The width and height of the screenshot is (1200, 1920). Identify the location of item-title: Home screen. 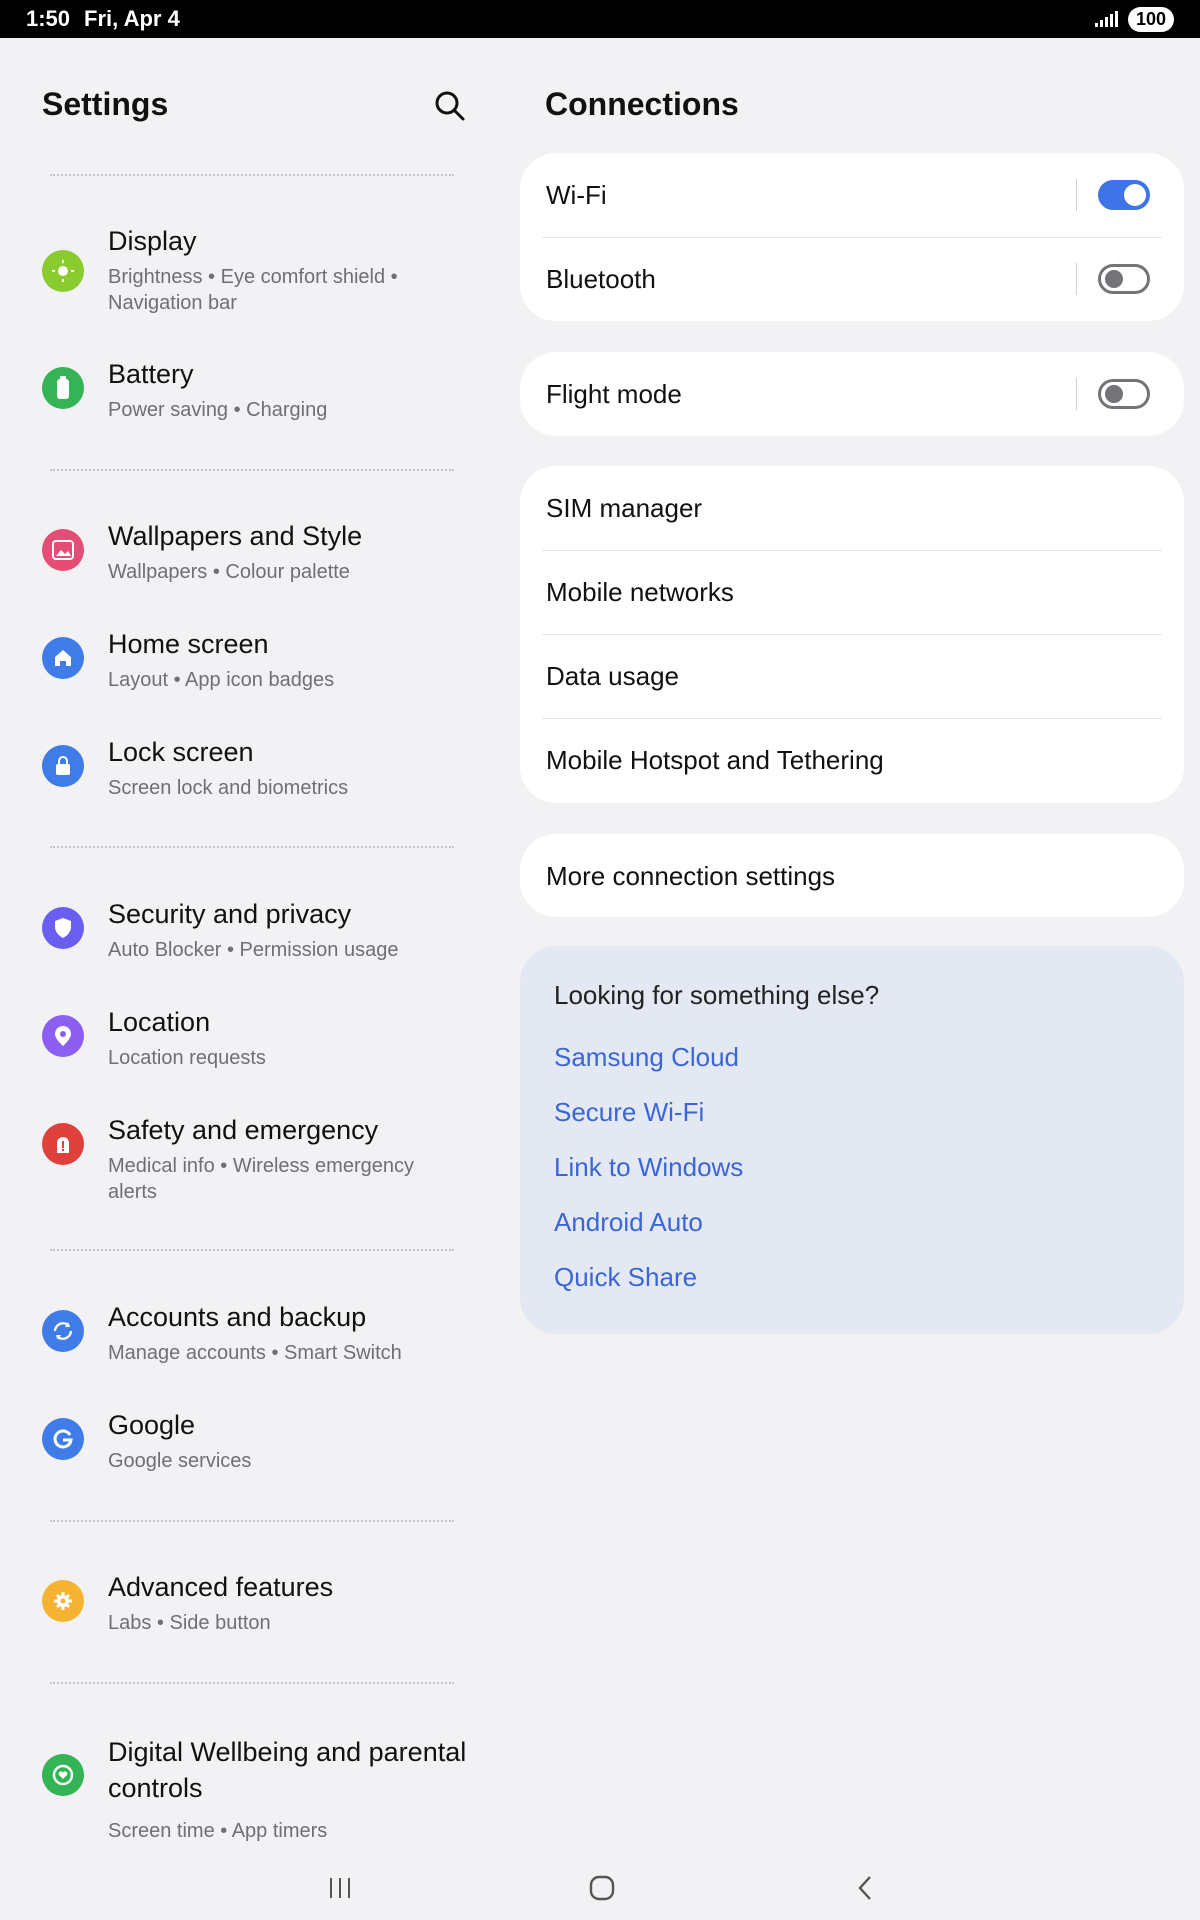
(188, 644).